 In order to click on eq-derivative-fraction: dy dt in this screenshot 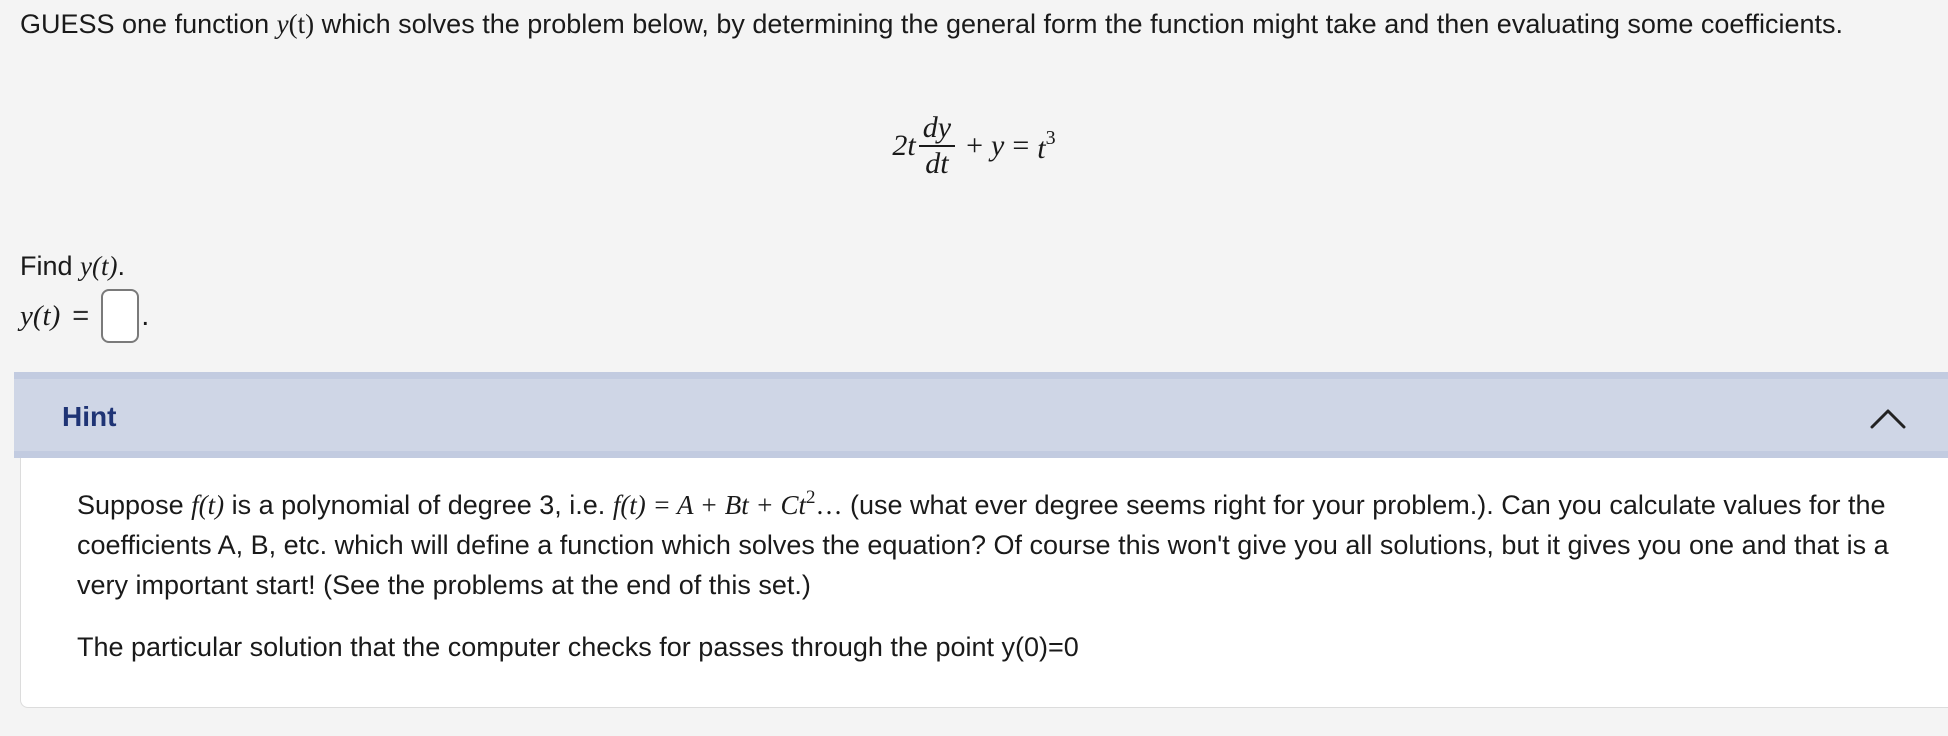, I will do `click(937, 146)`.